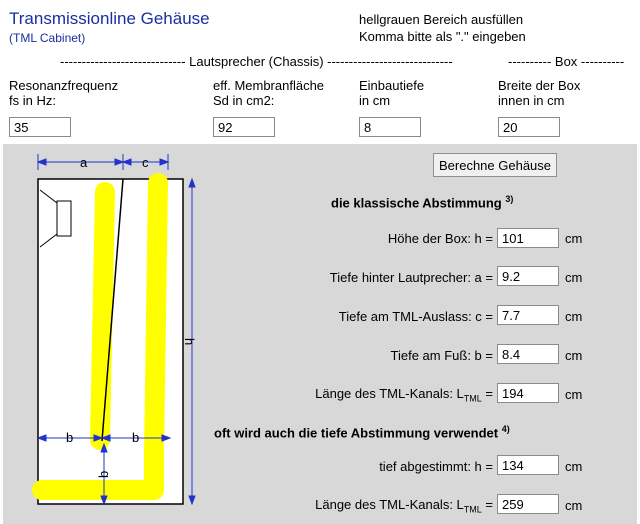 This screenshot has width=640, height=524. I want to click on box-section-header: ---------- Box ----------, so click(566, 61).